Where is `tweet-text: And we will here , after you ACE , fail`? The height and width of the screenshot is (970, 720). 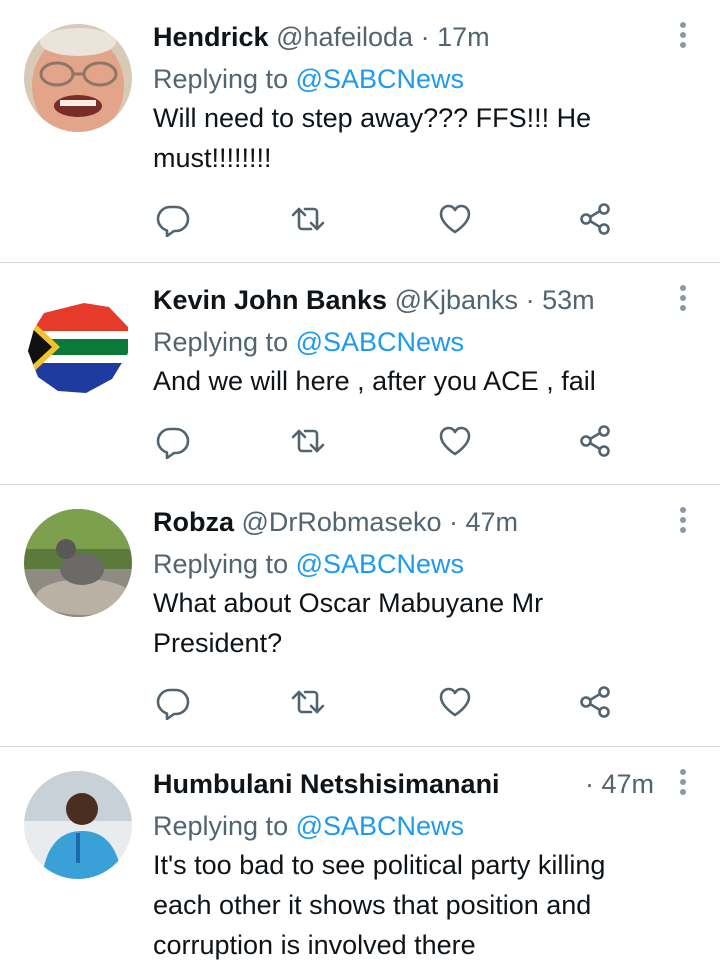
tweet-text: And we will here , after you ACE , fail is located at coordinates (374, 381).